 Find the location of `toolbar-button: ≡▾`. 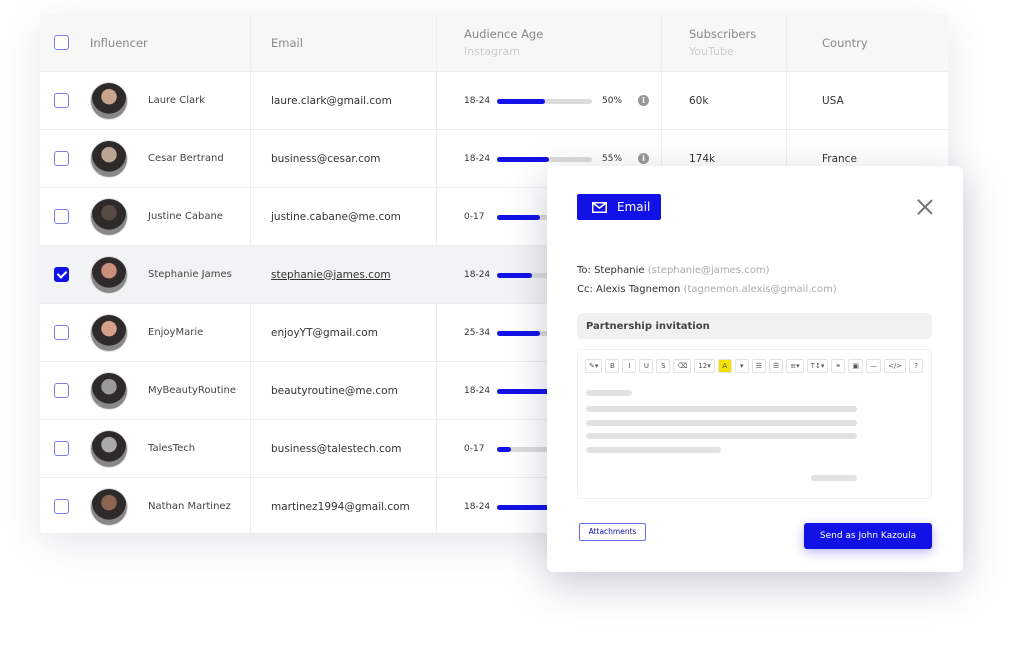

toolbar-button: ≡▾ is located at coordinates (795, 366).